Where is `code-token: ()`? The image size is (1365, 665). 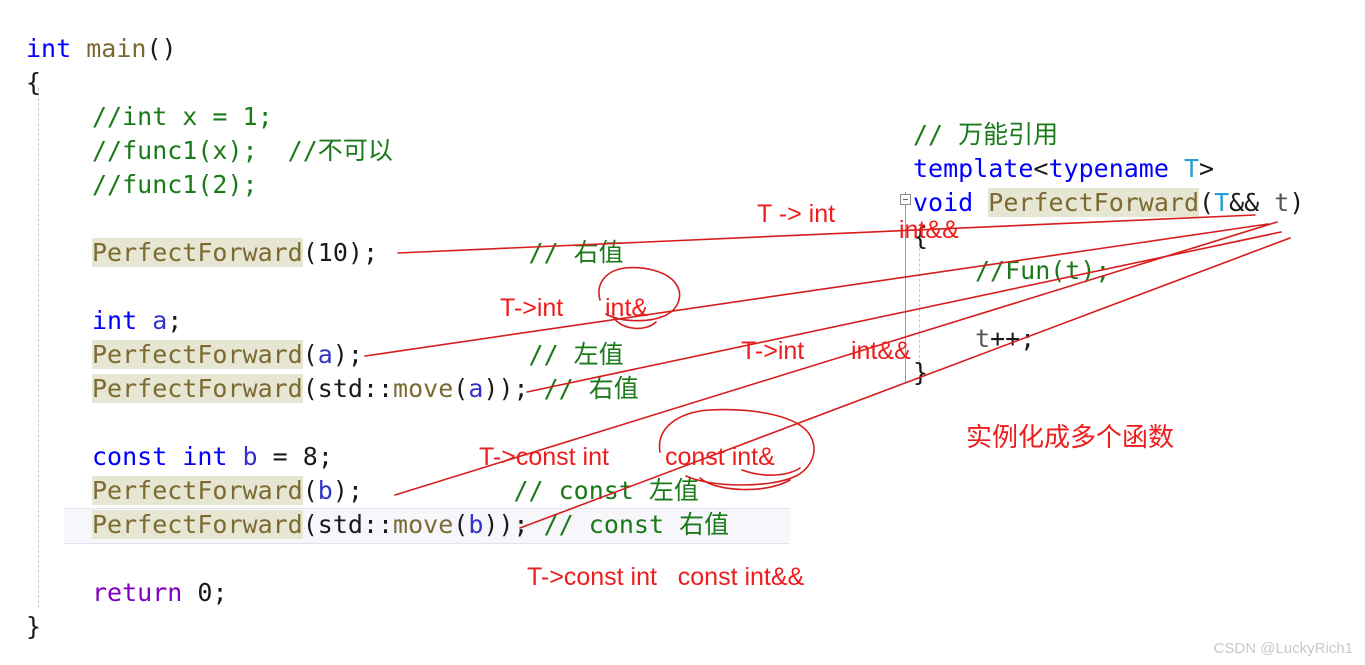
code-token: () is located at coordinates (161, 48).